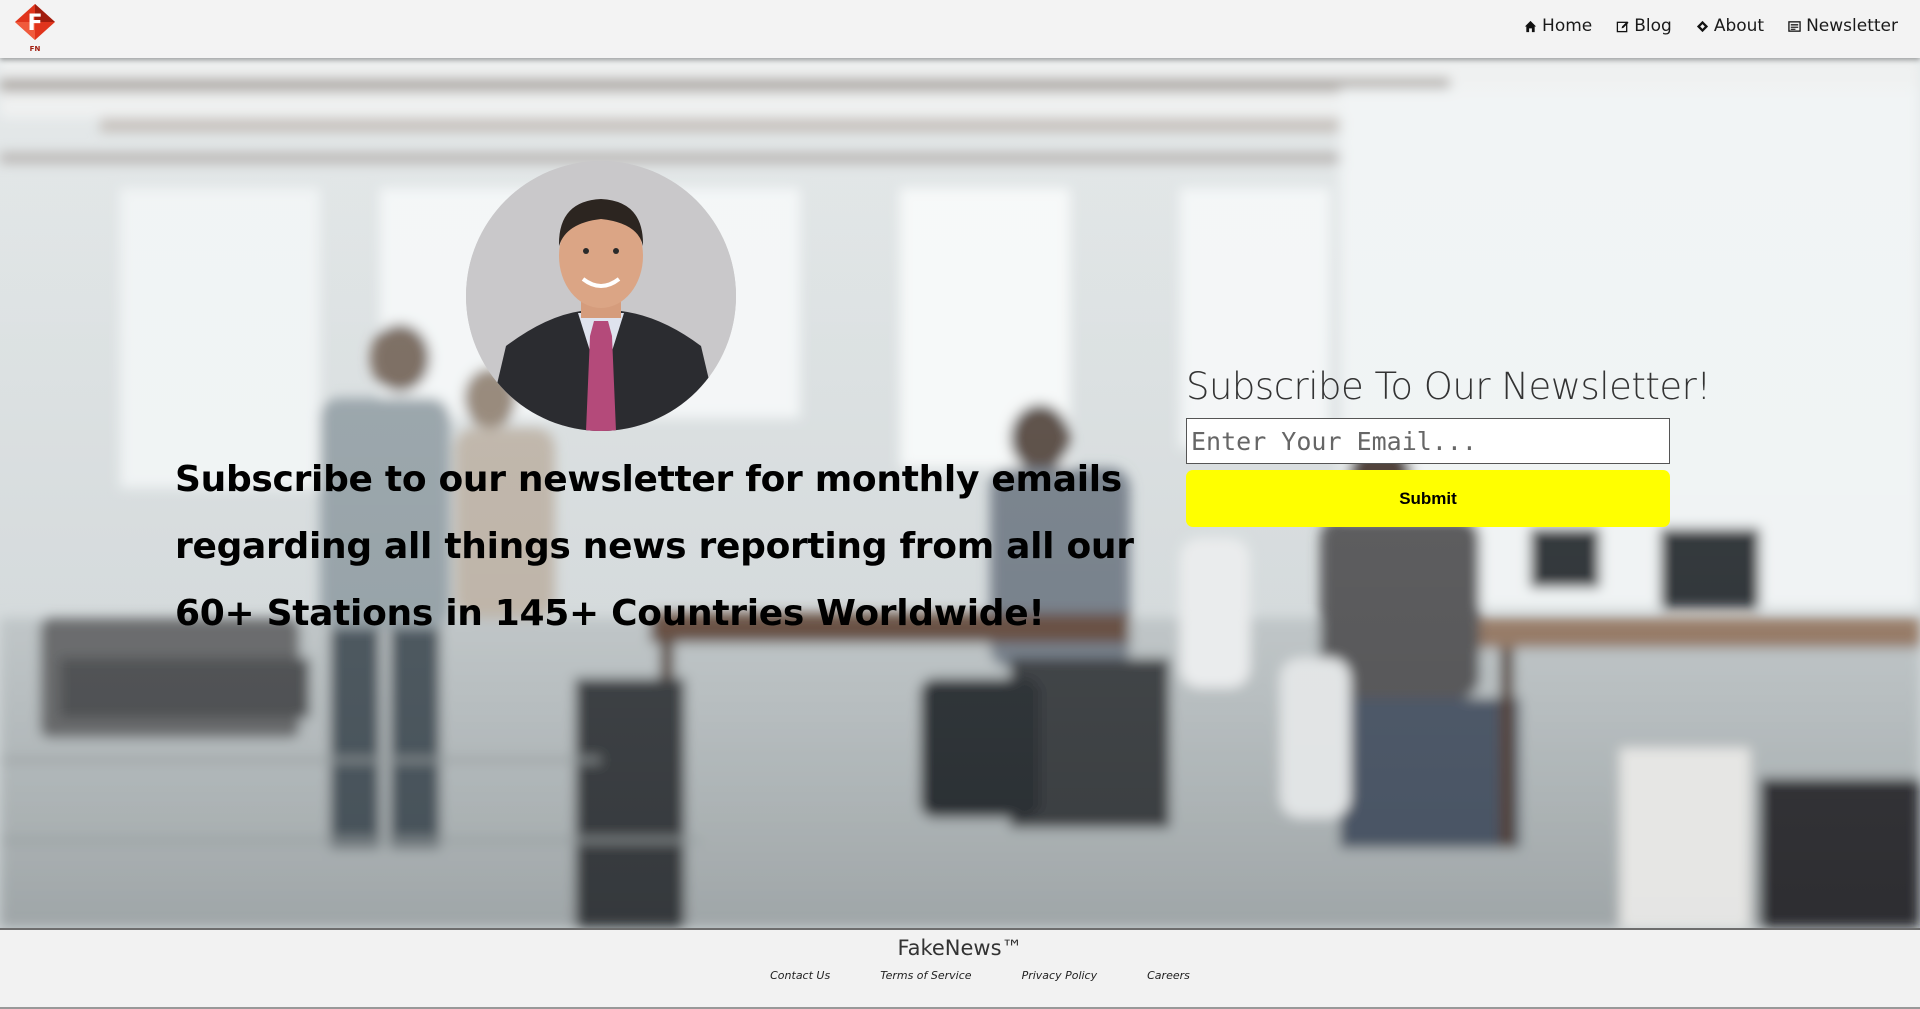 The width and height of the screenshot is (1920, 1009). Describe the element at coordinates (1428, 498) in the screenshot. I see `submit-button: Submit` at that location.